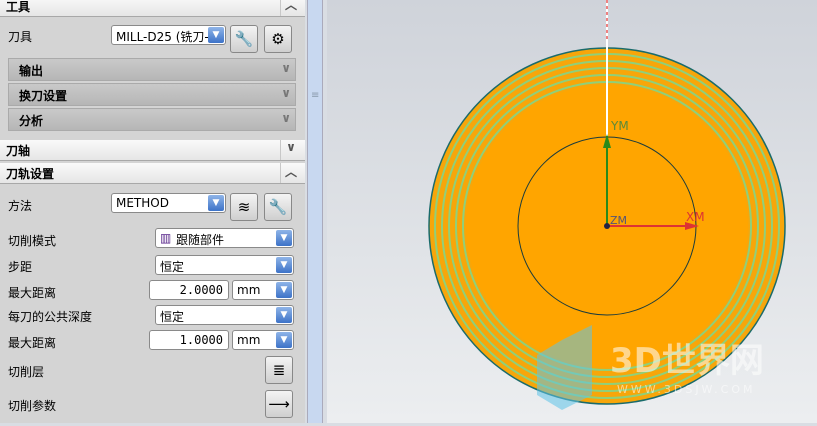  What do you see at coordinates (200, 240) in the screenshot?
I see `cut-mode-value: 跟随部件` at bounding box center [200, 240].